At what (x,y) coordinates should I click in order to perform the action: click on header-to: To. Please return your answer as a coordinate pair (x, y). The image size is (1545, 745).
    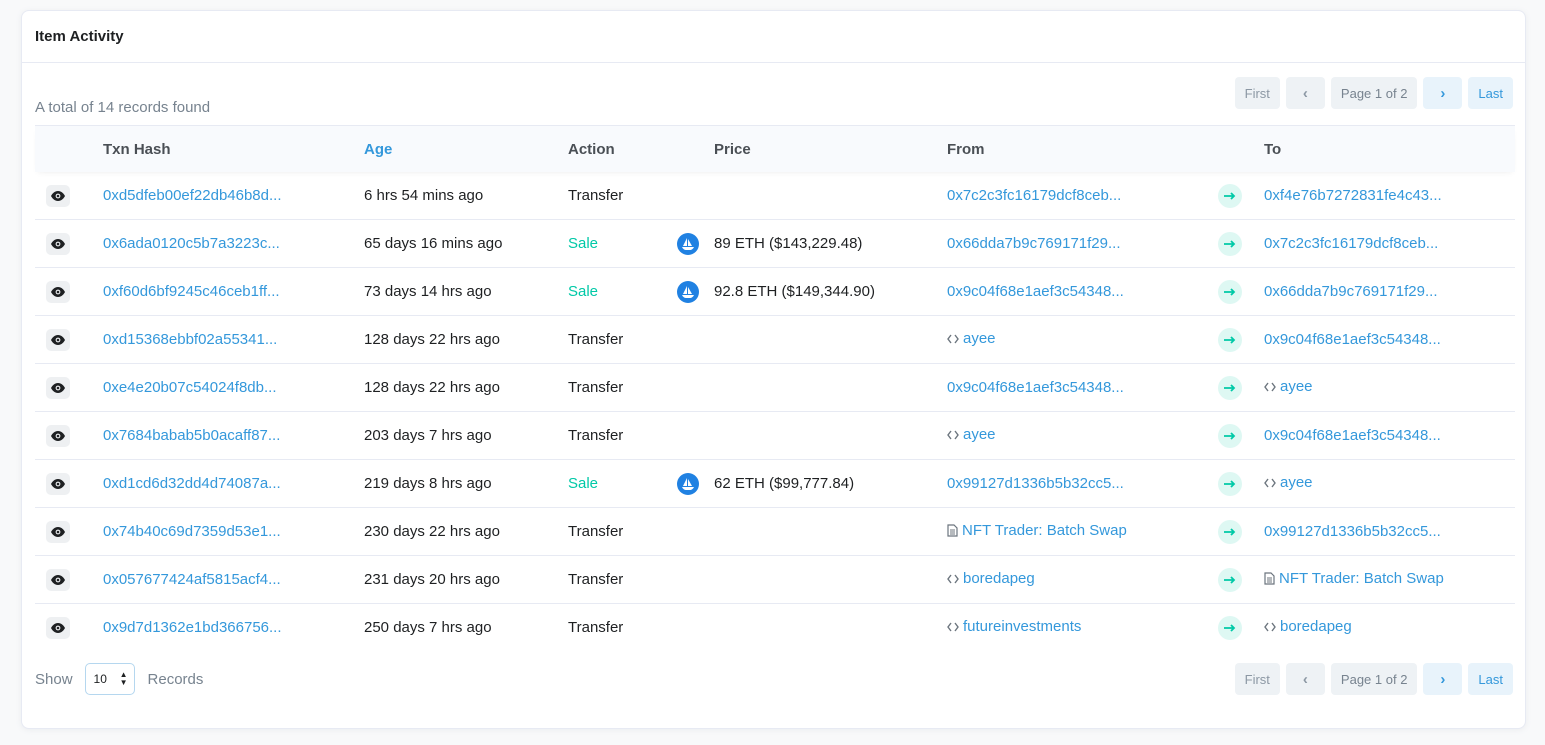
    Looking at the image, I should click on (1389, 148).